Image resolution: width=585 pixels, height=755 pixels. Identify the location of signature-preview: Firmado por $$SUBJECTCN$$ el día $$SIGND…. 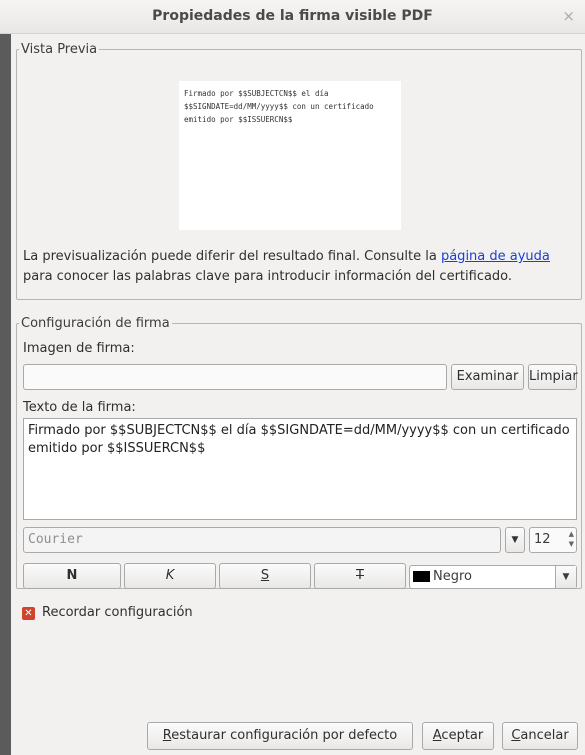
(290, 155).